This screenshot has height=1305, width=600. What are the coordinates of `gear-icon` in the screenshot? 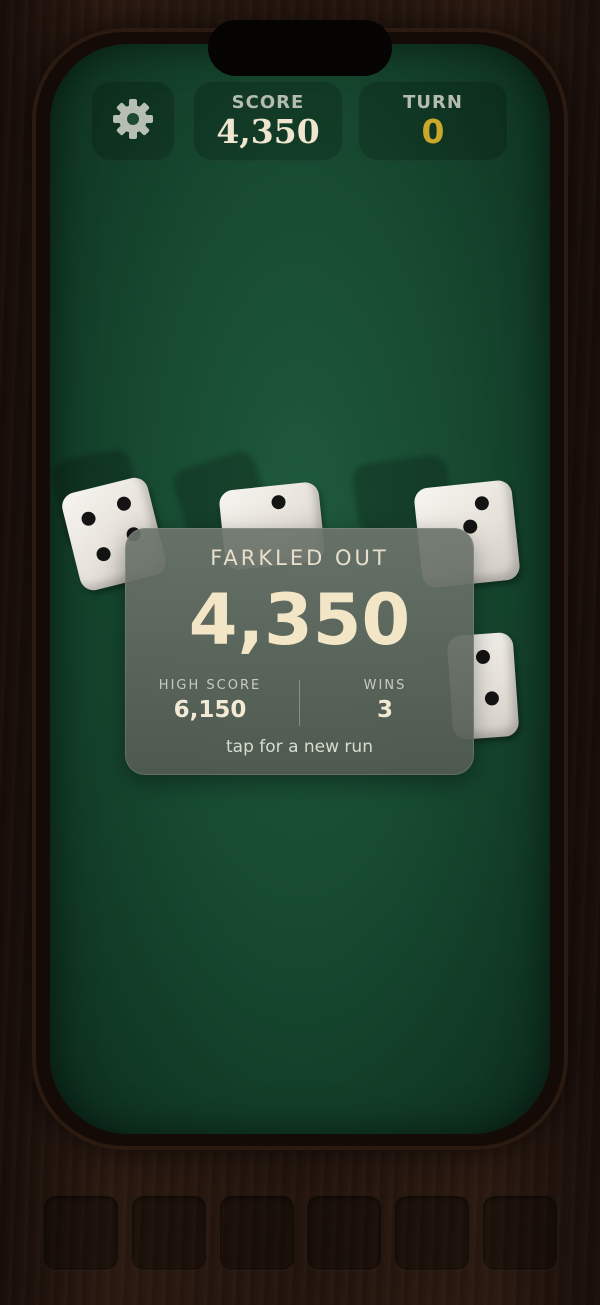 It's located at (133, 121).